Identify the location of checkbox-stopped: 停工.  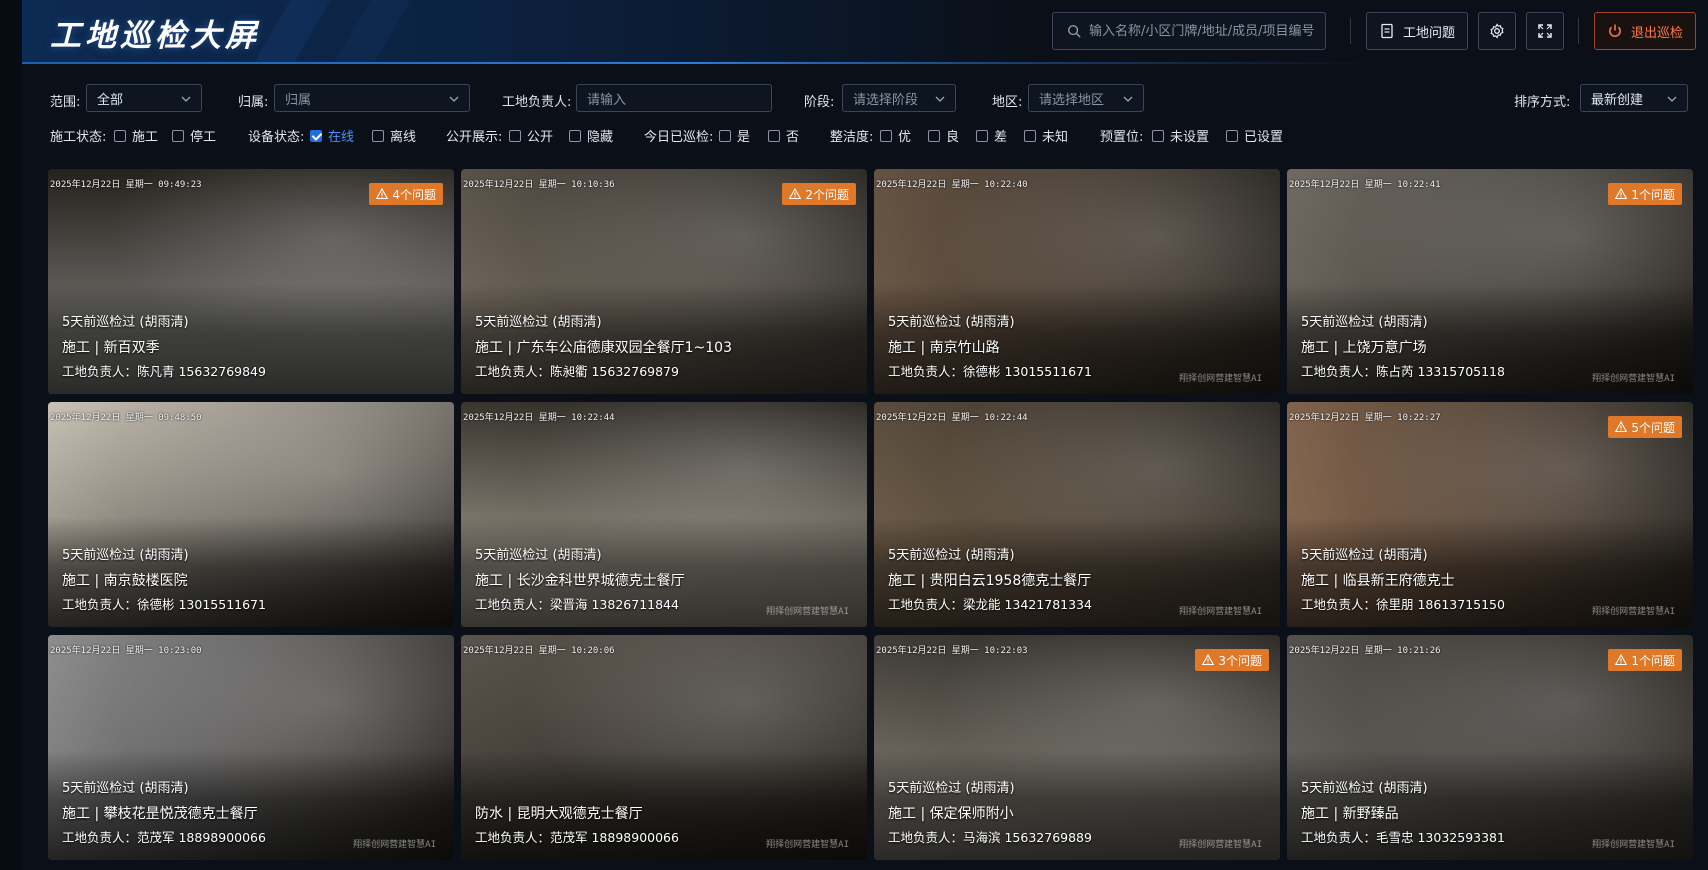
(194, 135).